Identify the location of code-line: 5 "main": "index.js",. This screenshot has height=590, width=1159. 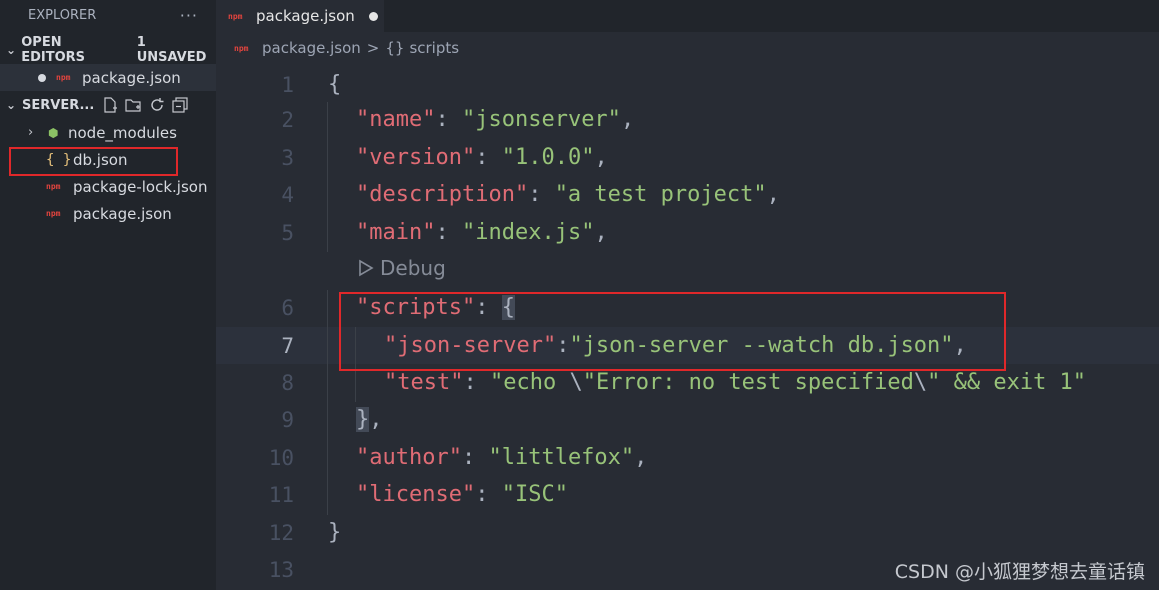
(687, 232).